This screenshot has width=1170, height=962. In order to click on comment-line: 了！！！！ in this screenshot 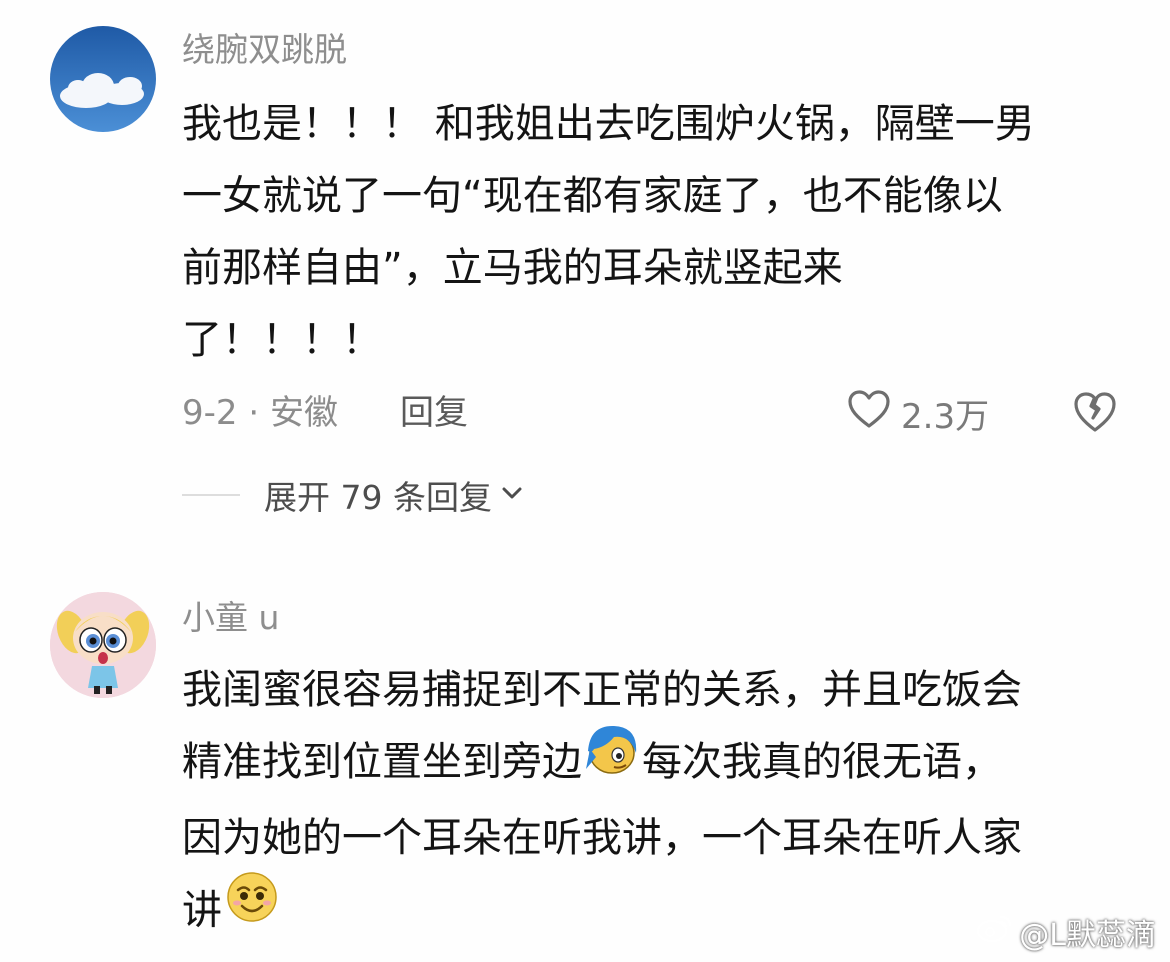, I will do `click(282, 340)`.